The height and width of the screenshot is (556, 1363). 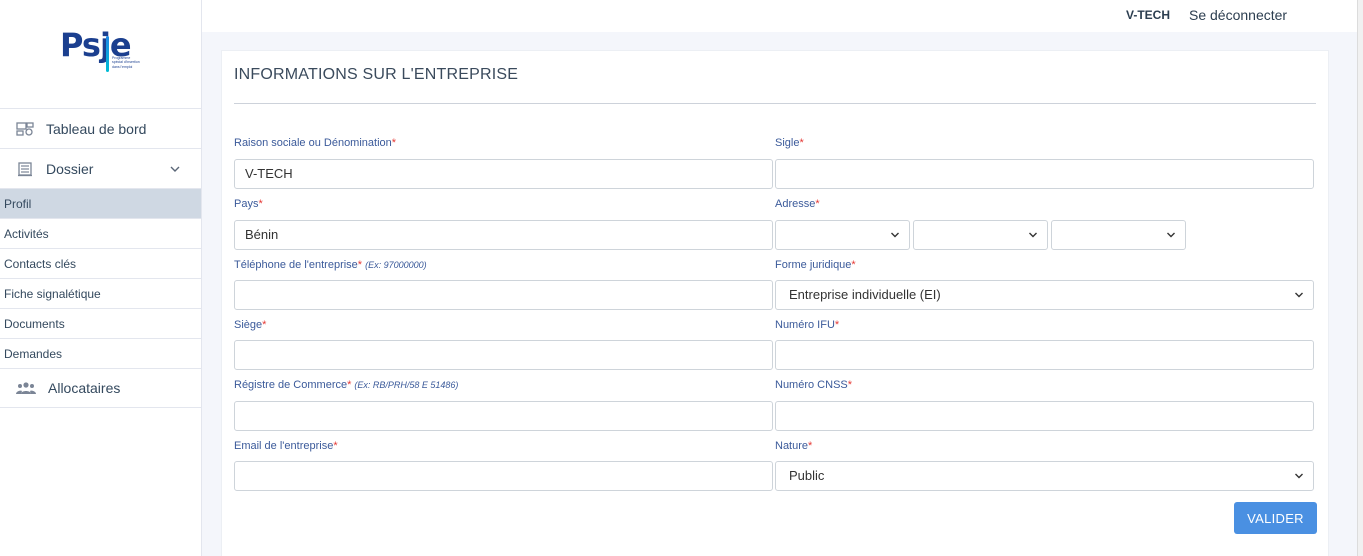 What do you see at coordinates (789, 143) in the screenshot?
I see `sigle-label: Sigle*` at bounding box center [789, 143].